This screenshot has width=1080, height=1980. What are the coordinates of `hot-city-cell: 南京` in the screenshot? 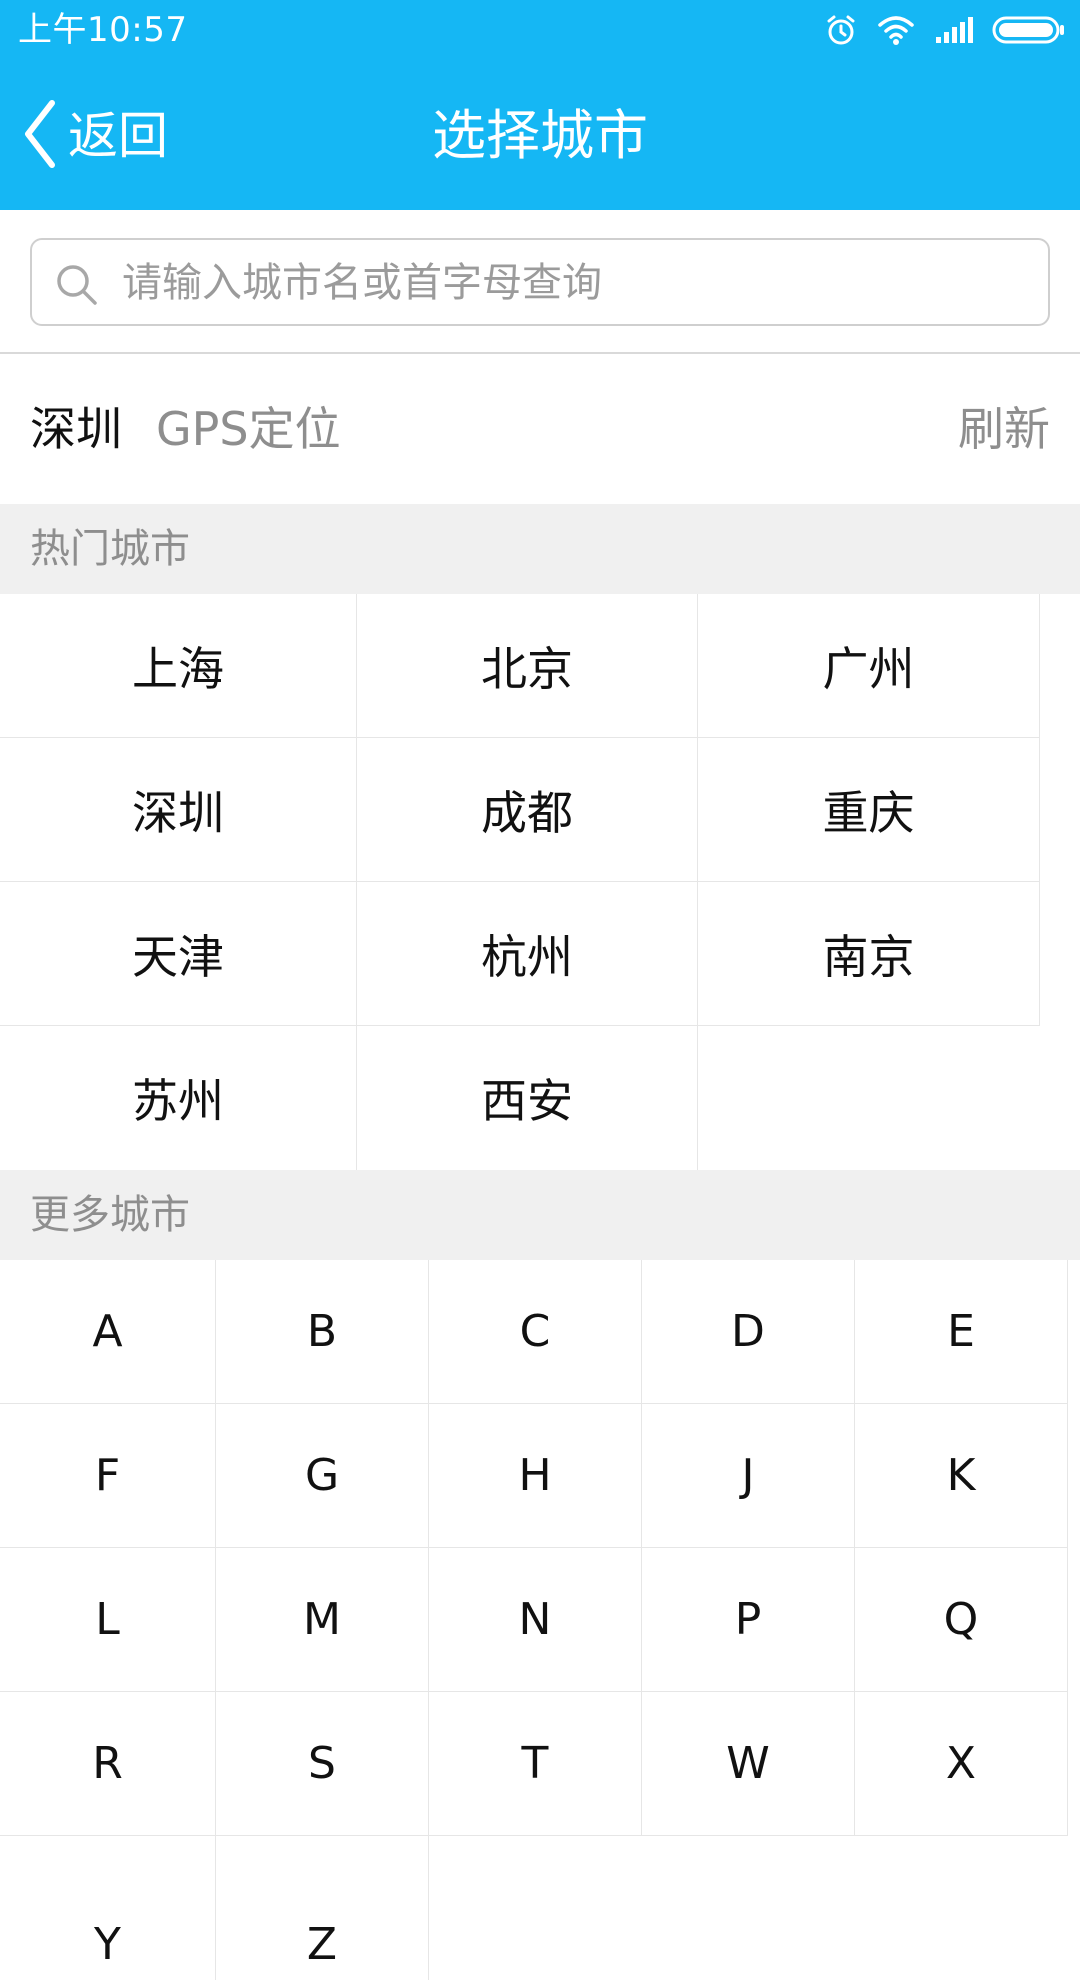 It's located at (869, 954).